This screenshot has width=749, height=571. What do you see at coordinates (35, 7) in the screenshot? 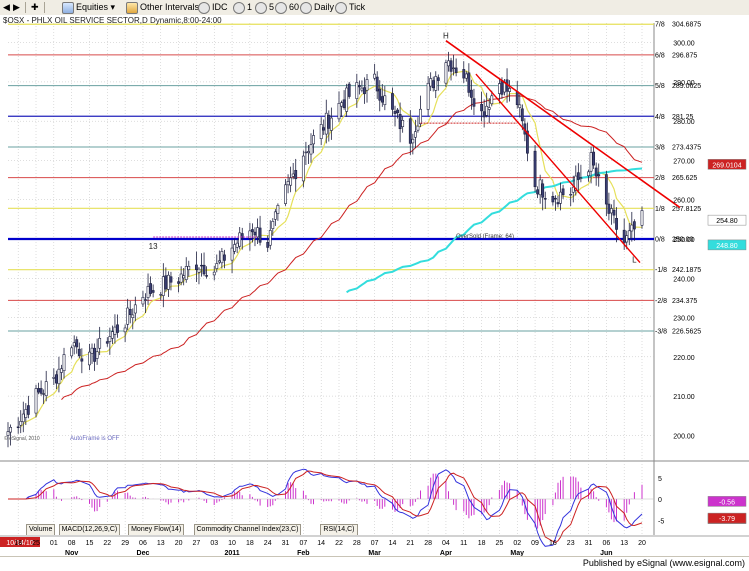
I see `add-symbol-button: ✚` at bounding box center [35, 7].